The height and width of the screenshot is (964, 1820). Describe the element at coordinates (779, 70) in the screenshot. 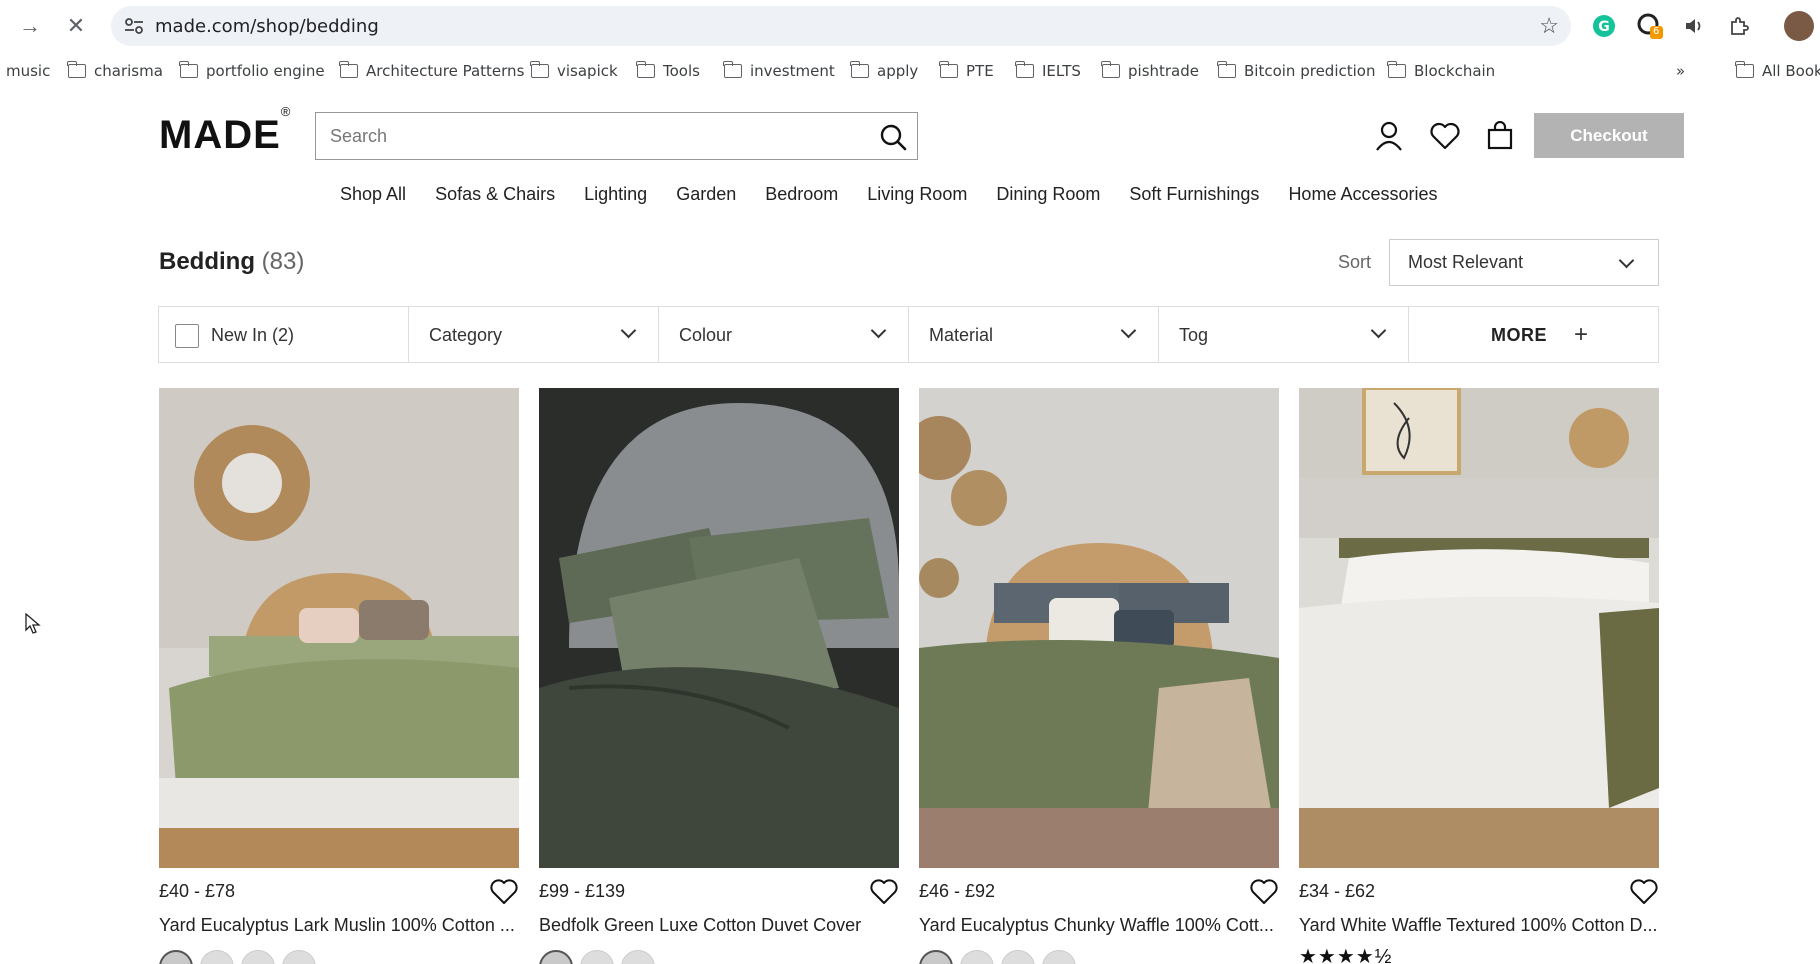

I see `bookmark-investment: investment` at that location.